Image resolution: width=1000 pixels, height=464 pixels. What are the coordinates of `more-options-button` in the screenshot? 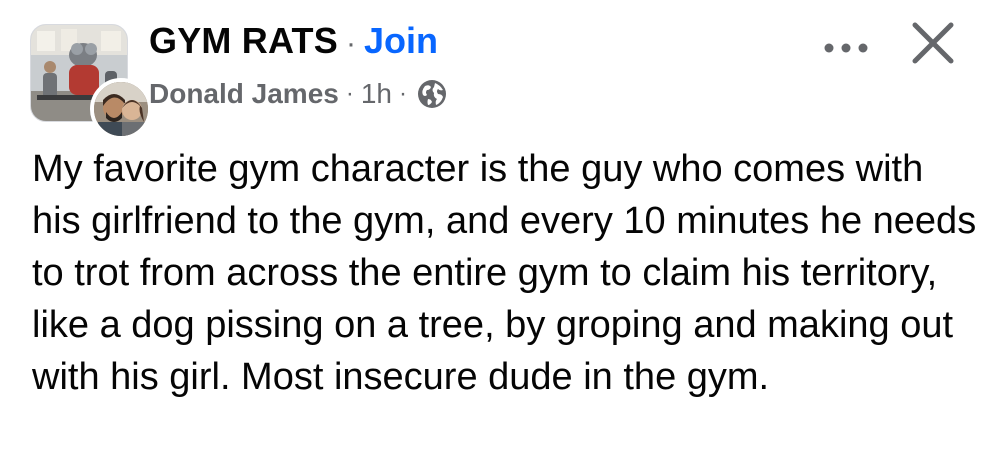 It's located at (846, 48).